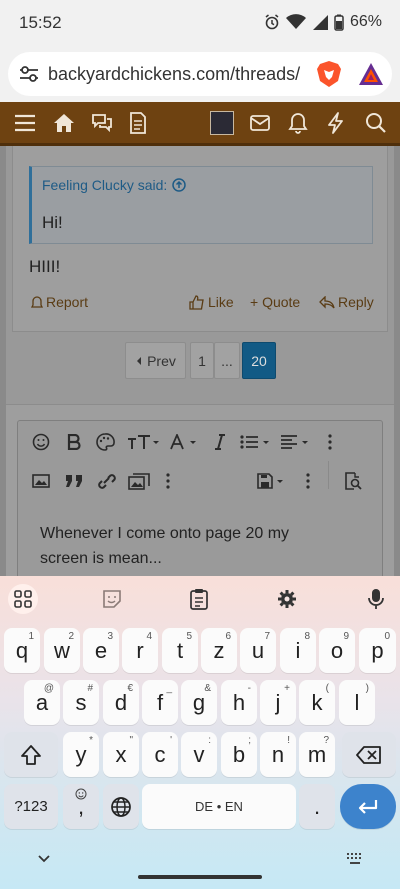 The image size is (400, 889). What do you see at coordinates (42, 702) in the screenshot?
I see `key-a: a @` at bounding box center [42, 702].